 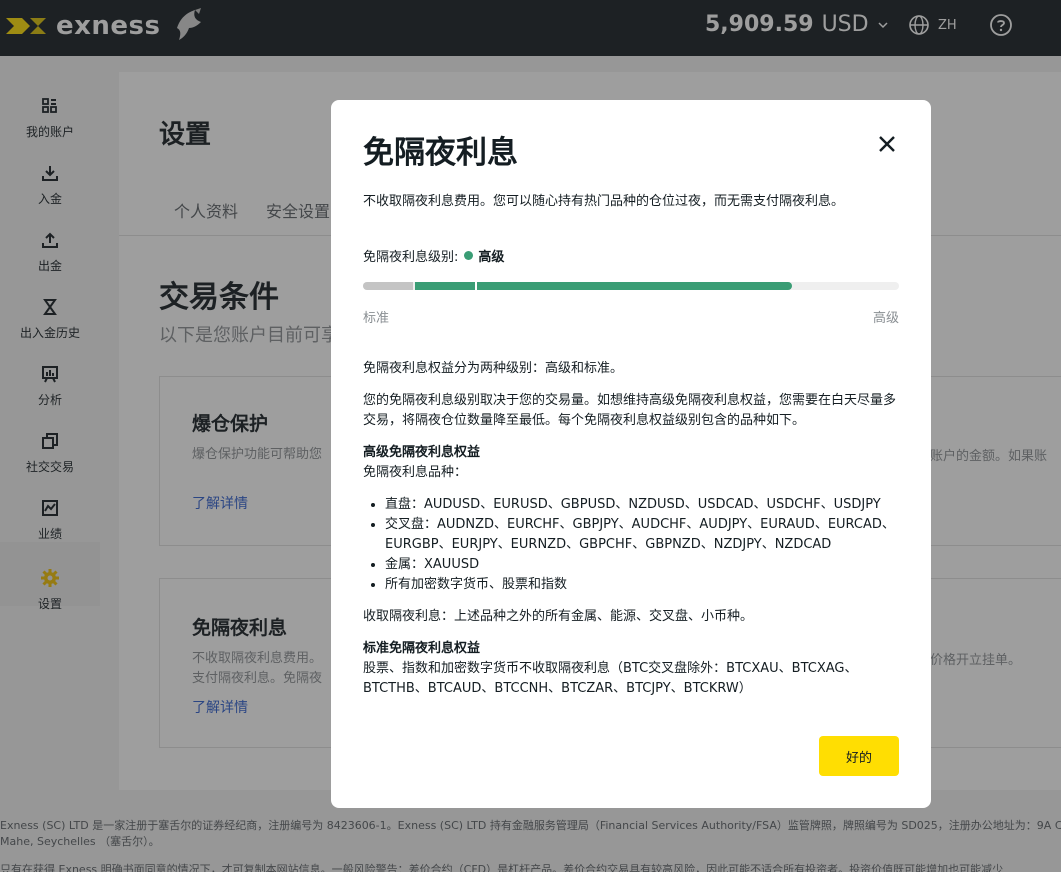 What do you see at coordinates (558, 616) in the screenshot?
I see `body-paragraph: 收取隔夜利息：上述品种之外的所有金属、能源、交叉盘、小币种。` at bounding box center [558, 616].